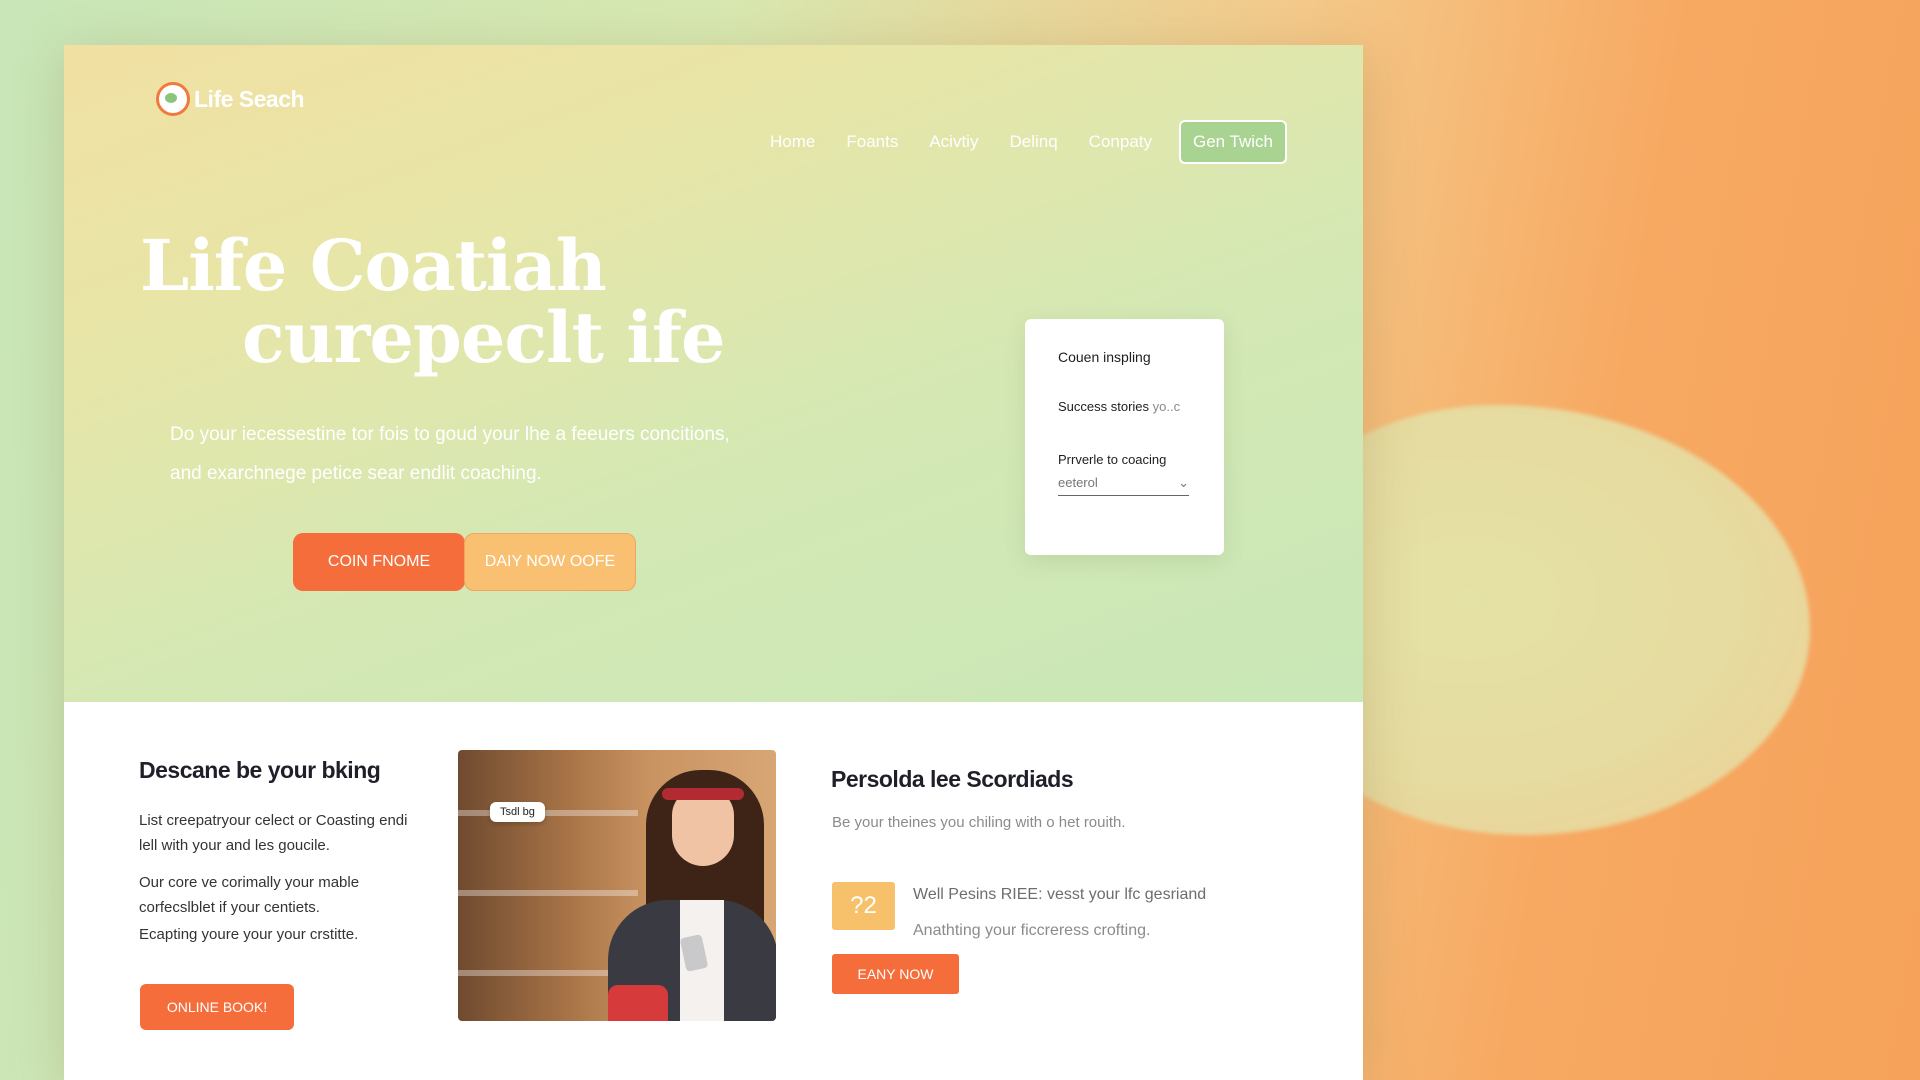 The image size is (1920, 1080). What do you see at coordinates (638, 1003) in the screenshot?
I see `photo-bag` at bounding box center [638, 1003].